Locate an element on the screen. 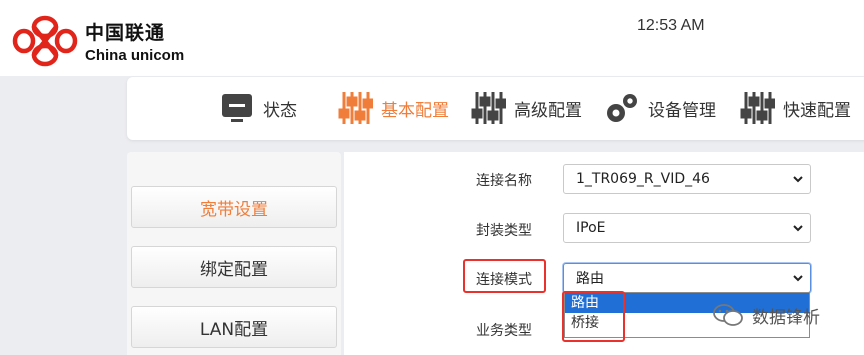 The width and height of the screenshot is (864, 355). service-type-label: 业务类型 is located at coordinates (504, 331).